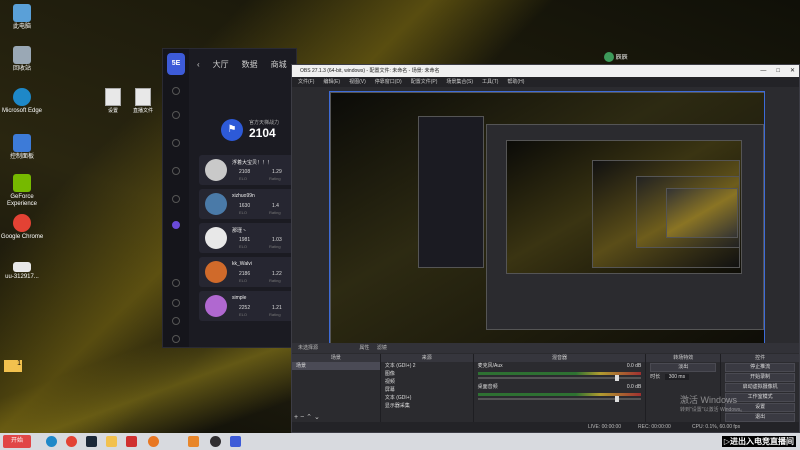  What do you see at coordinates (451, 192) in the screenshot?
I see `preview-5e-window` at bounding box center [451, 192].